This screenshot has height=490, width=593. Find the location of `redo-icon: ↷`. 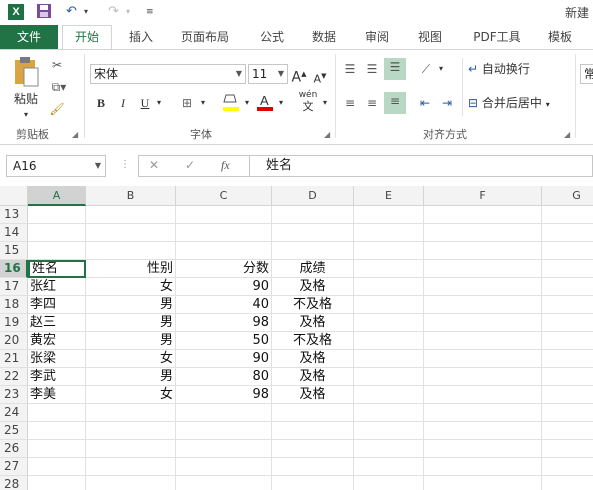

redo-icon: ↷ is located at coordinates (113, 12).